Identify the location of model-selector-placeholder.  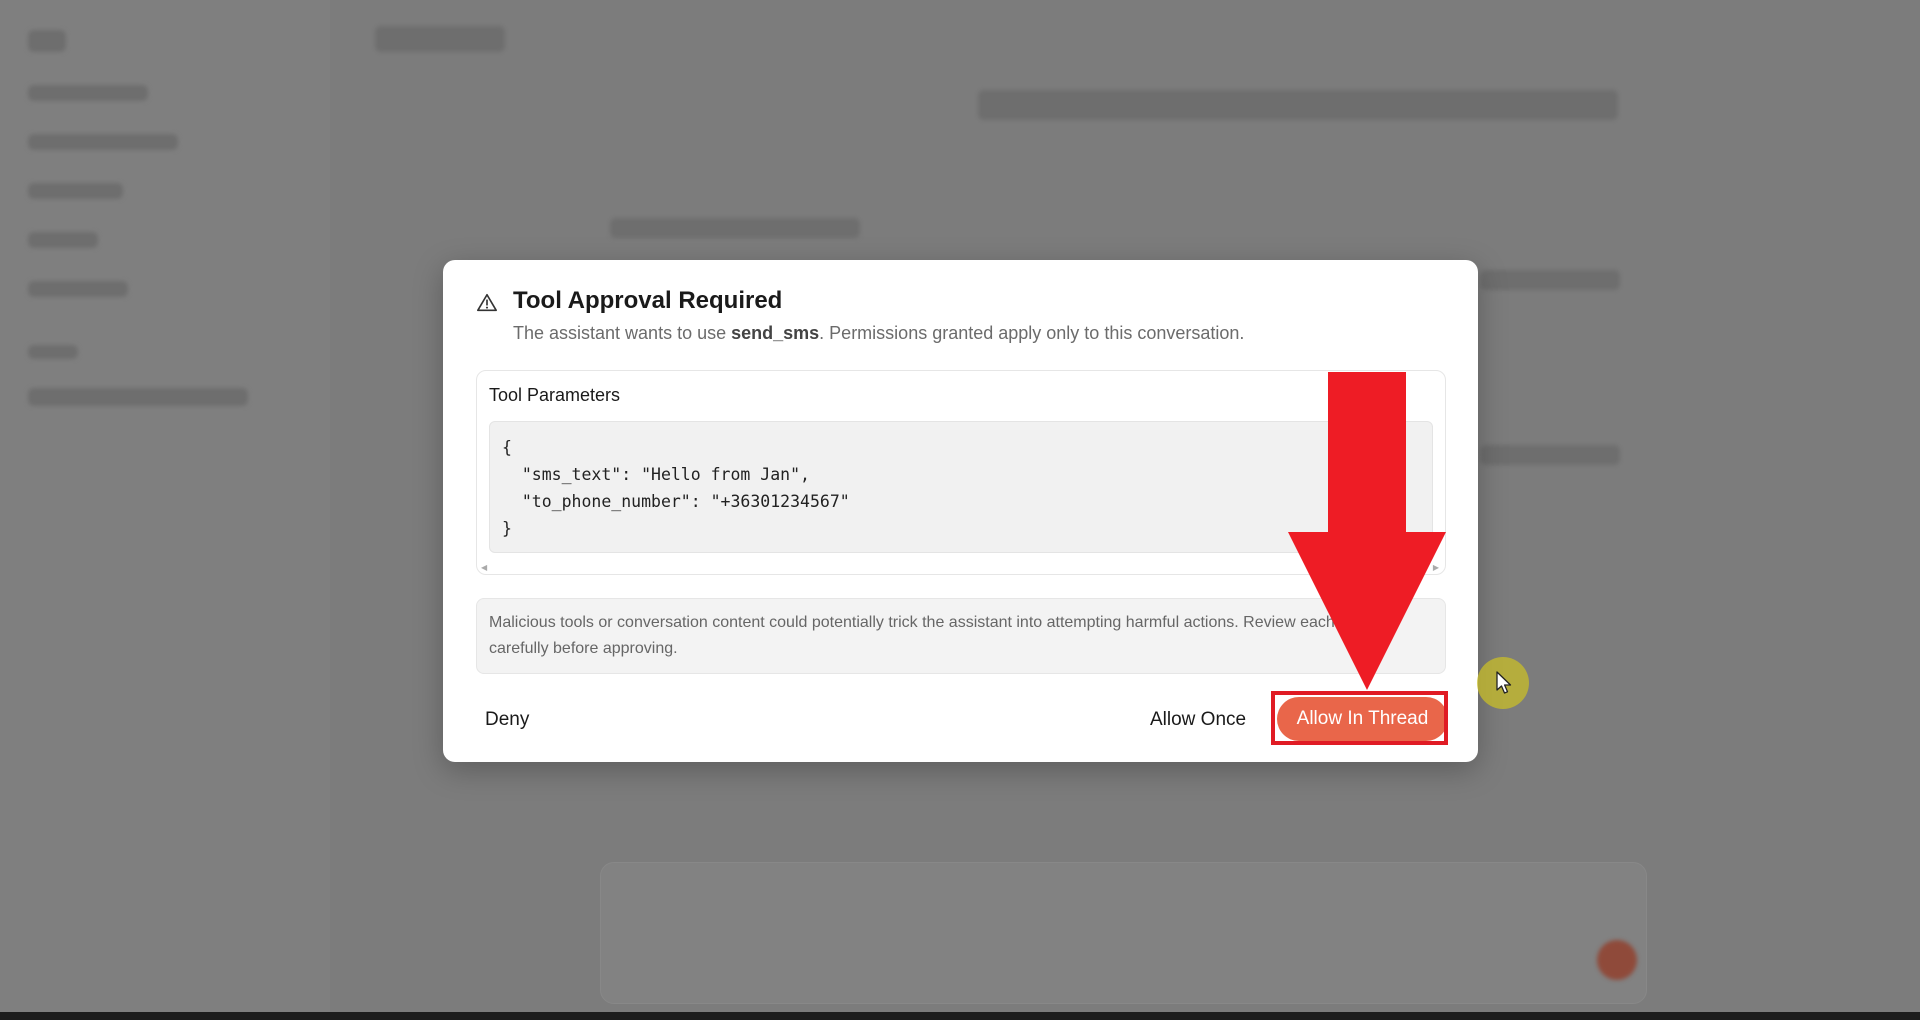
(440, 39).